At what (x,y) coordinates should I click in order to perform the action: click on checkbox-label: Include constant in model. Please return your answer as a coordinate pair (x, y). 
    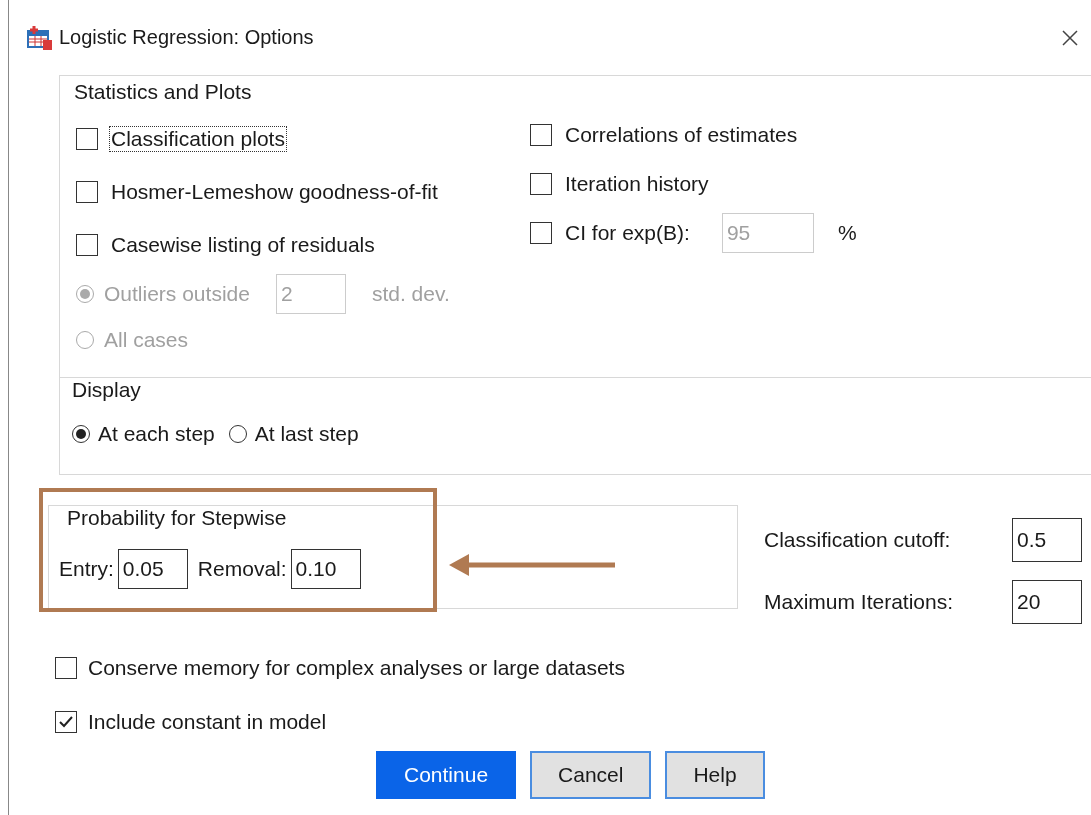
    Looking at the image, I should click on (207, 722).